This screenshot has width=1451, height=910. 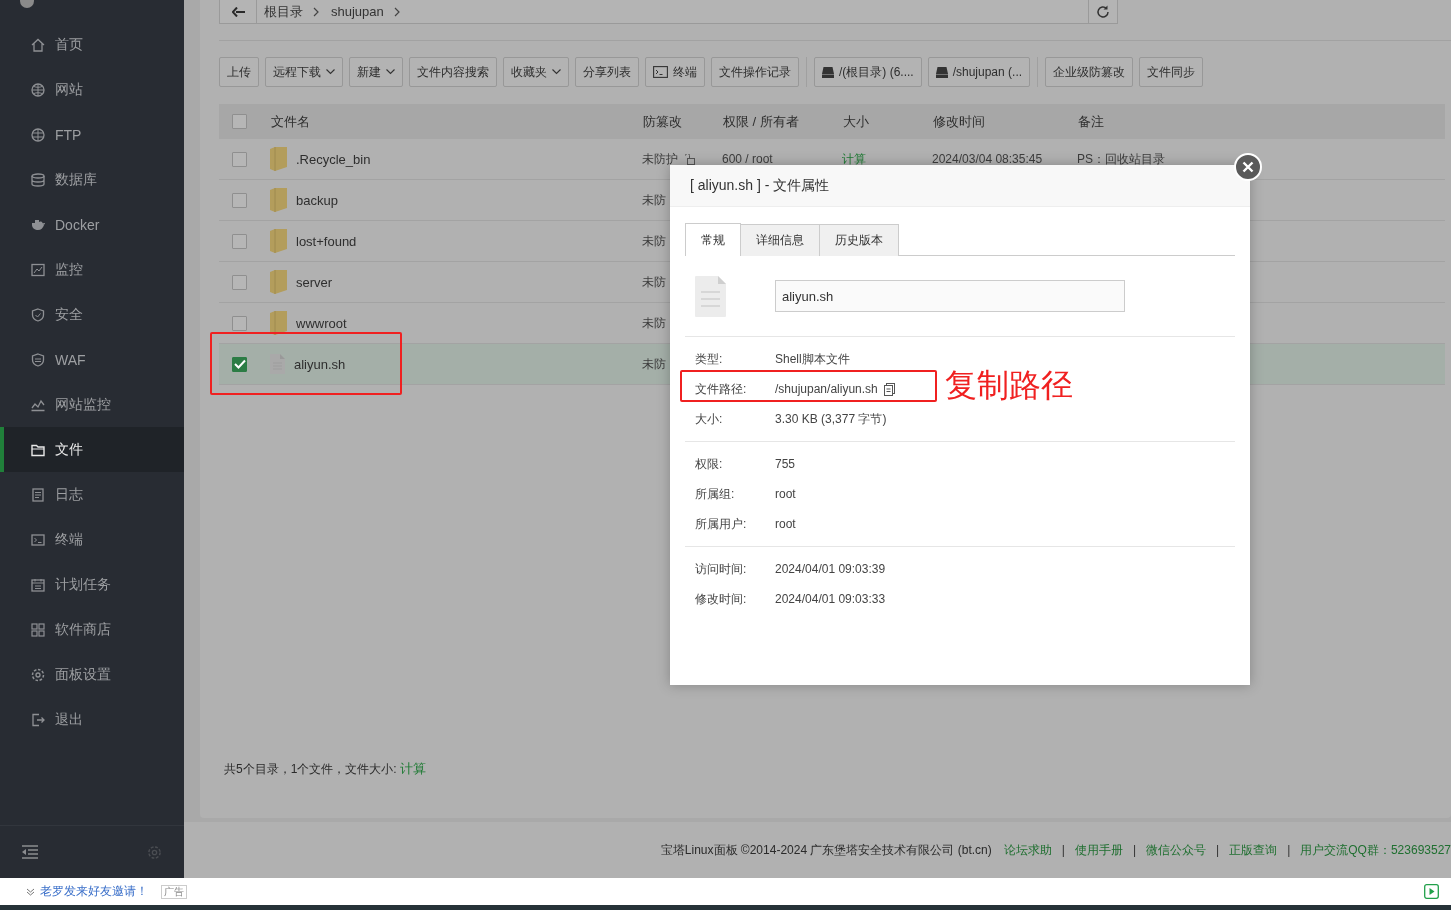 I want to click on field-label: 所属用户:, so click(x=721, y=524).